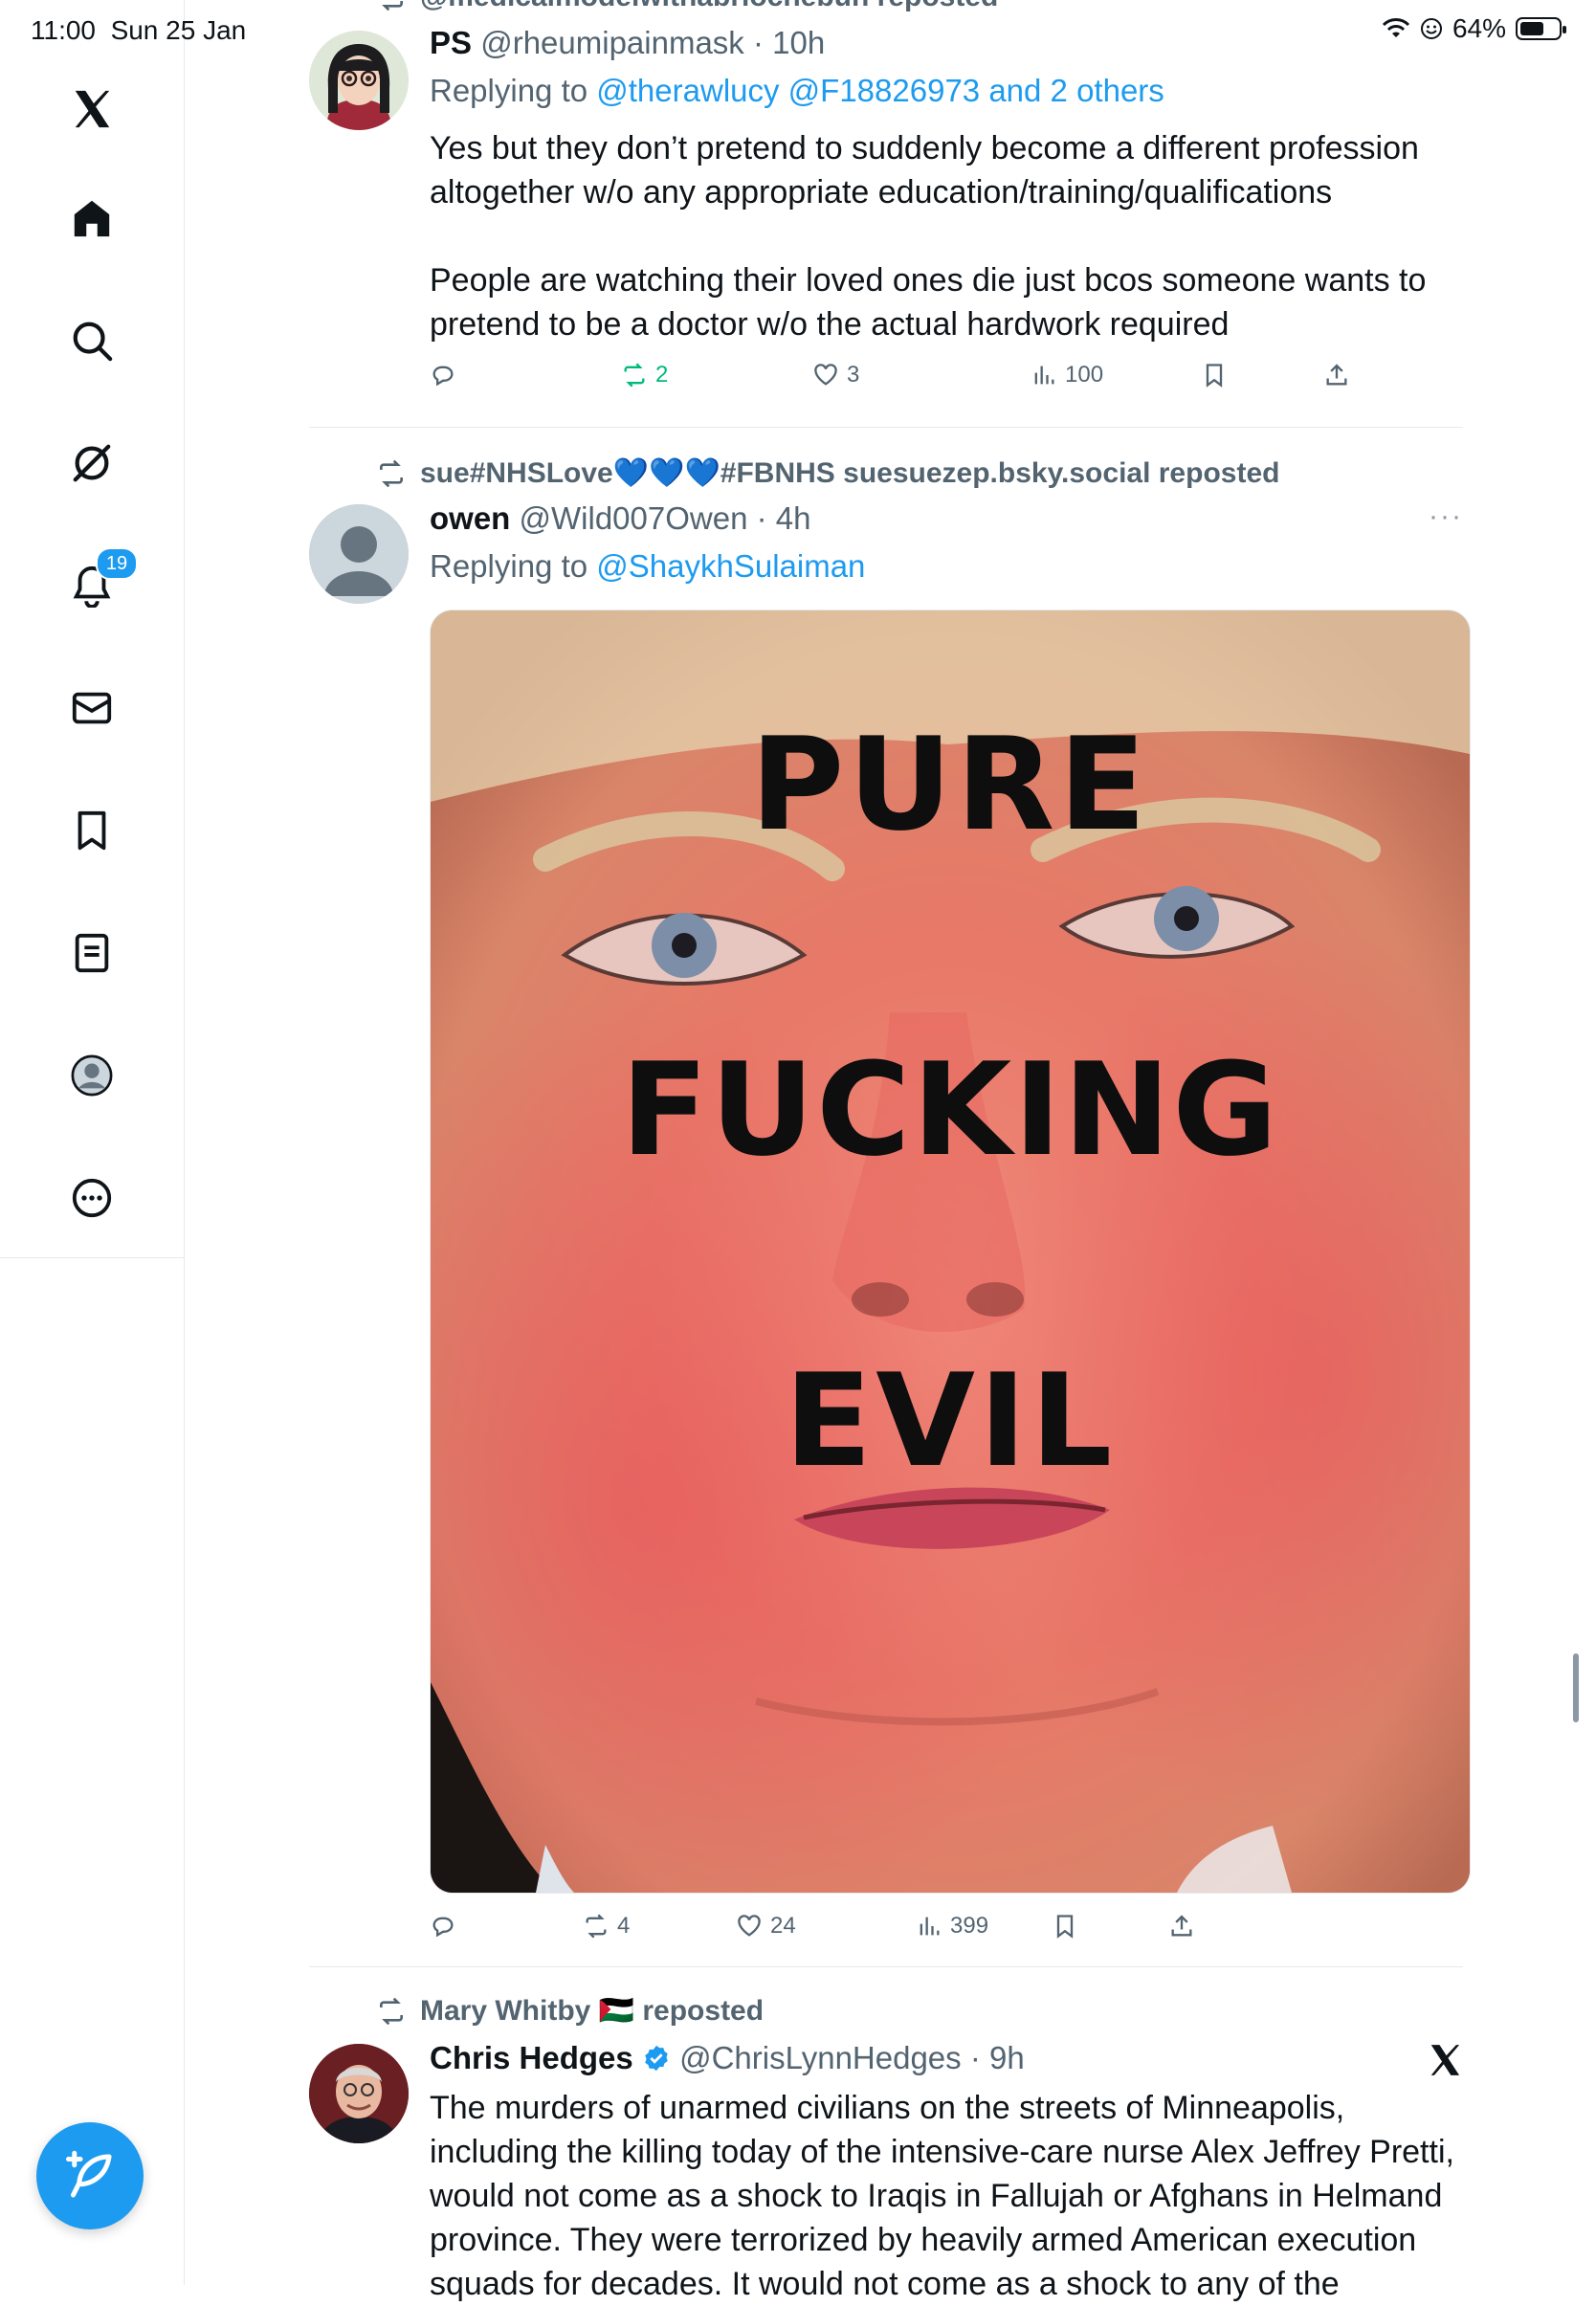 The height and width of the screenshot is (2306, 1596). What do you see at coordinates (1576, 1688) in the screenshot?
I see `scrollbar` at bounding box center [1576, 1688].